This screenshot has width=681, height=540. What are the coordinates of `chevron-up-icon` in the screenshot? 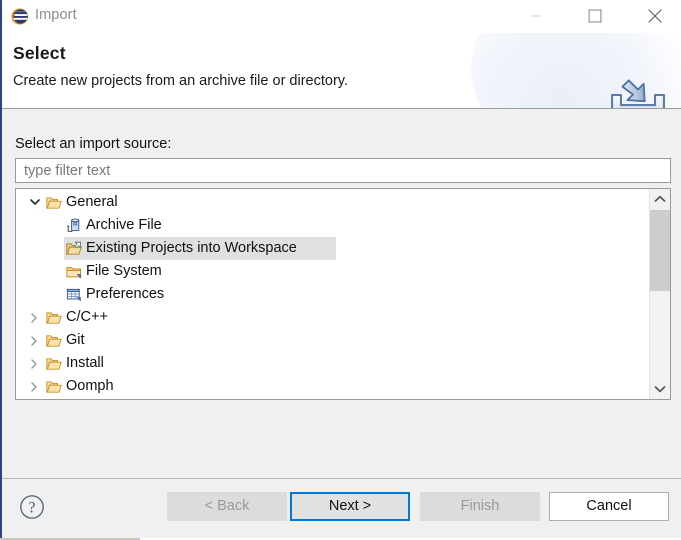 It's located at (660, 199).